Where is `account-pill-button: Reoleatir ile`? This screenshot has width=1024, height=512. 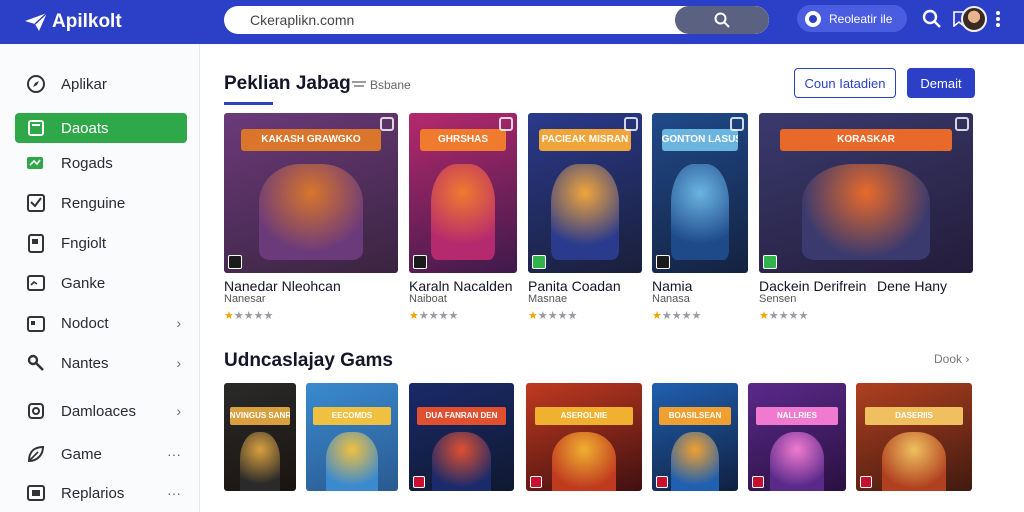 account-pill-button: Reoleatir ile is located at coordinates (852, 18).